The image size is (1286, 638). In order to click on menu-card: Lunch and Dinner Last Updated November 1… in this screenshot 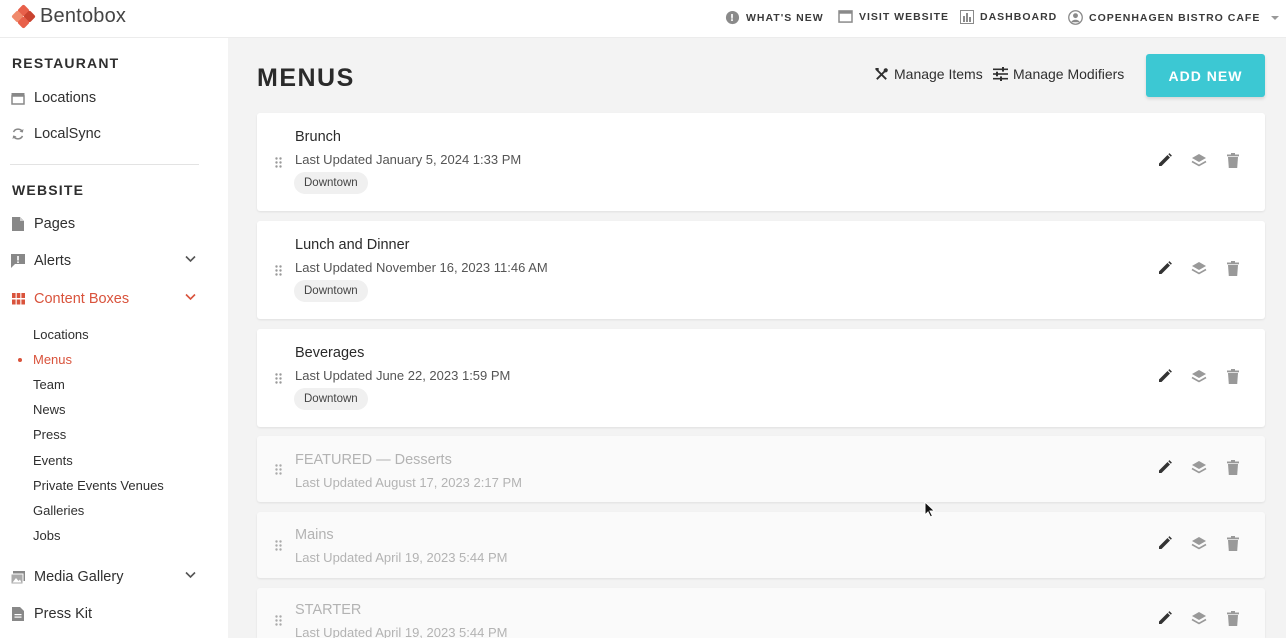, I will do `click(761, 270)`.